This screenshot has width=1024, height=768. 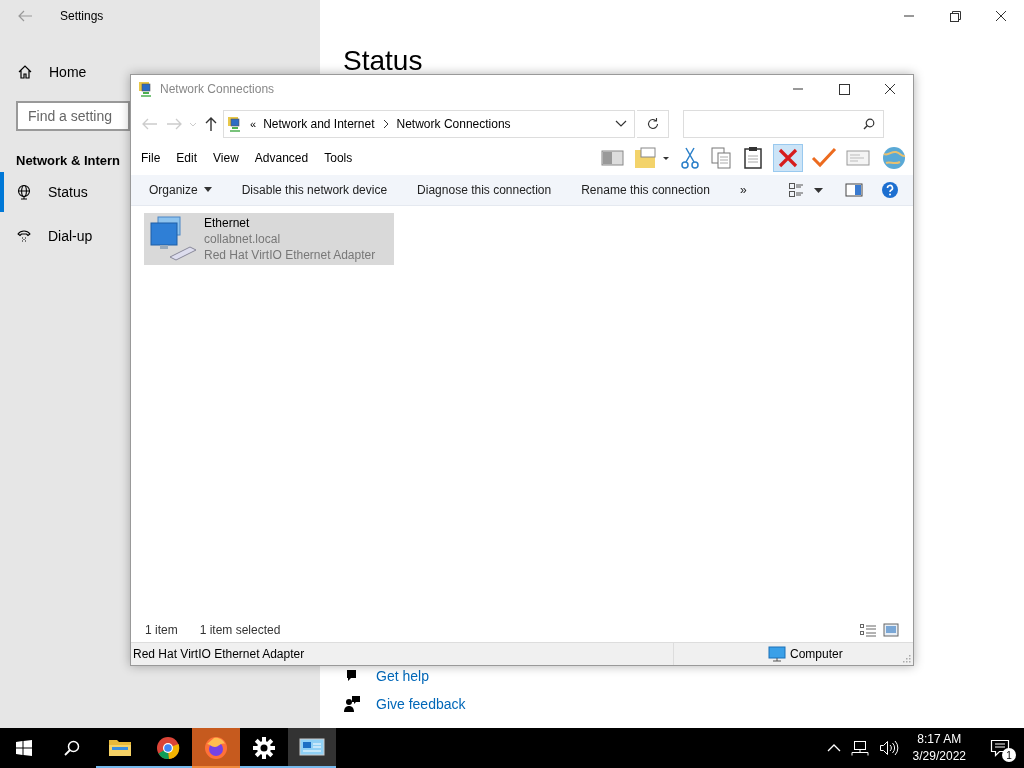 I want to click on windows-icon, so click(x=24, y=748).